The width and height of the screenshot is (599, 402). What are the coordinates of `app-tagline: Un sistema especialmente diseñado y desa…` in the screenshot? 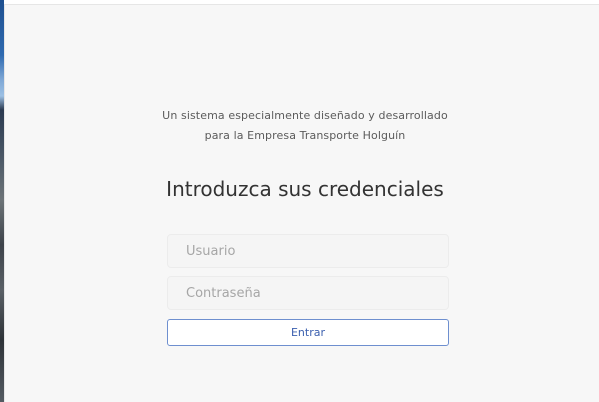 It's located at (305, 125).